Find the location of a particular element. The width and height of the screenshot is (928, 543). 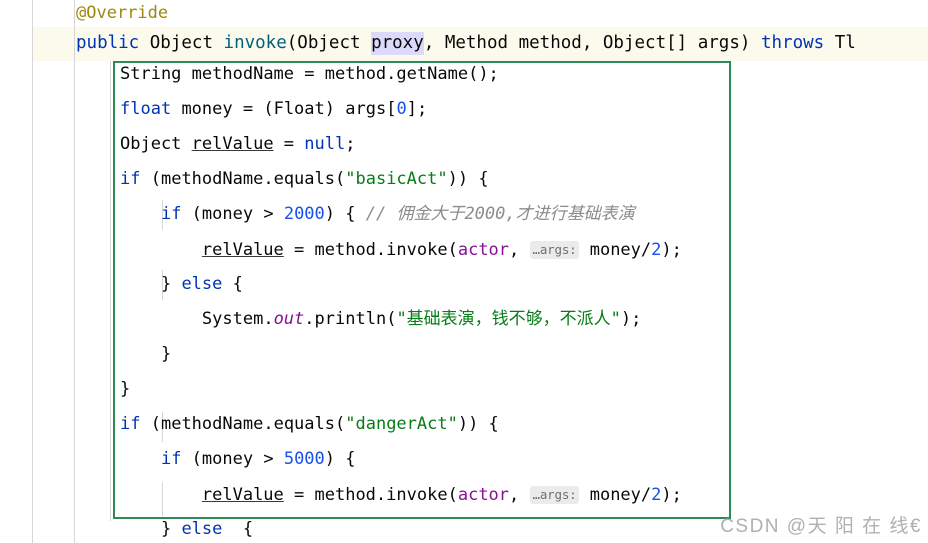

param-method: method is located at coordinates (550, 43).